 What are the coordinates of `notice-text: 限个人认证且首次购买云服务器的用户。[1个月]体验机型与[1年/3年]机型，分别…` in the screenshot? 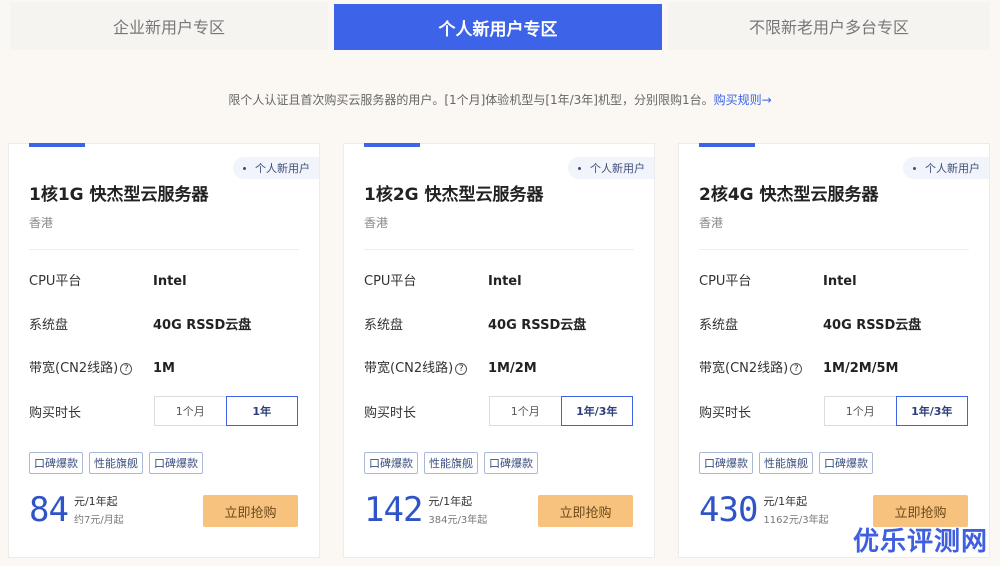 It's located at (471, 100).